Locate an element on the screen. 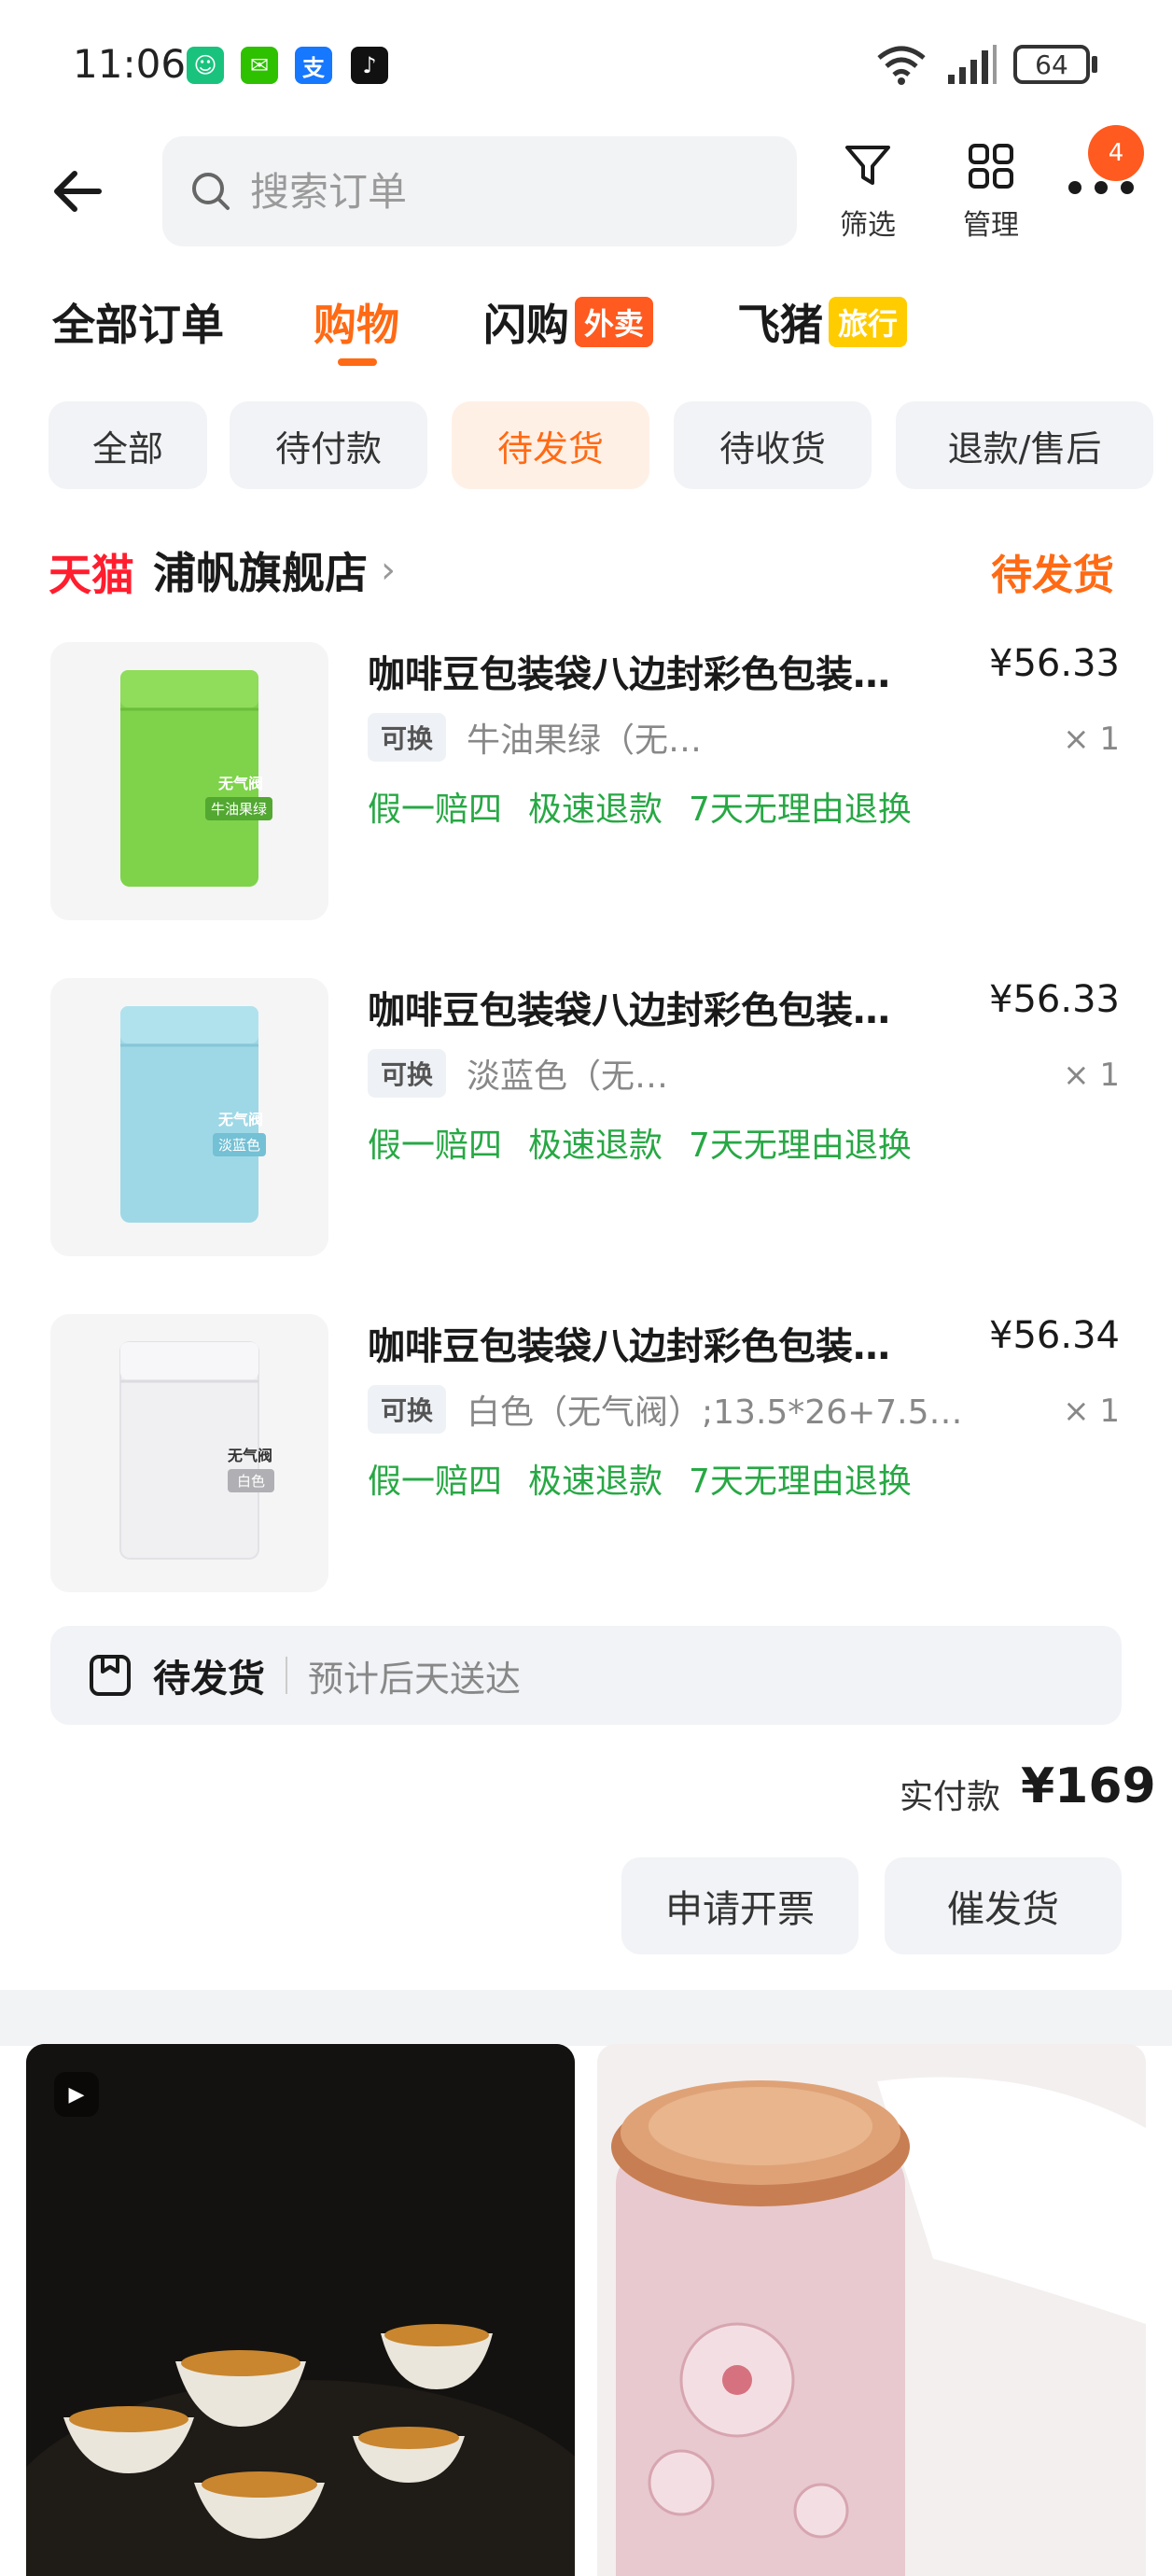 This screenshot has width=1172, height=2576. tea-cups-image is located at coordinates (300, 2310).